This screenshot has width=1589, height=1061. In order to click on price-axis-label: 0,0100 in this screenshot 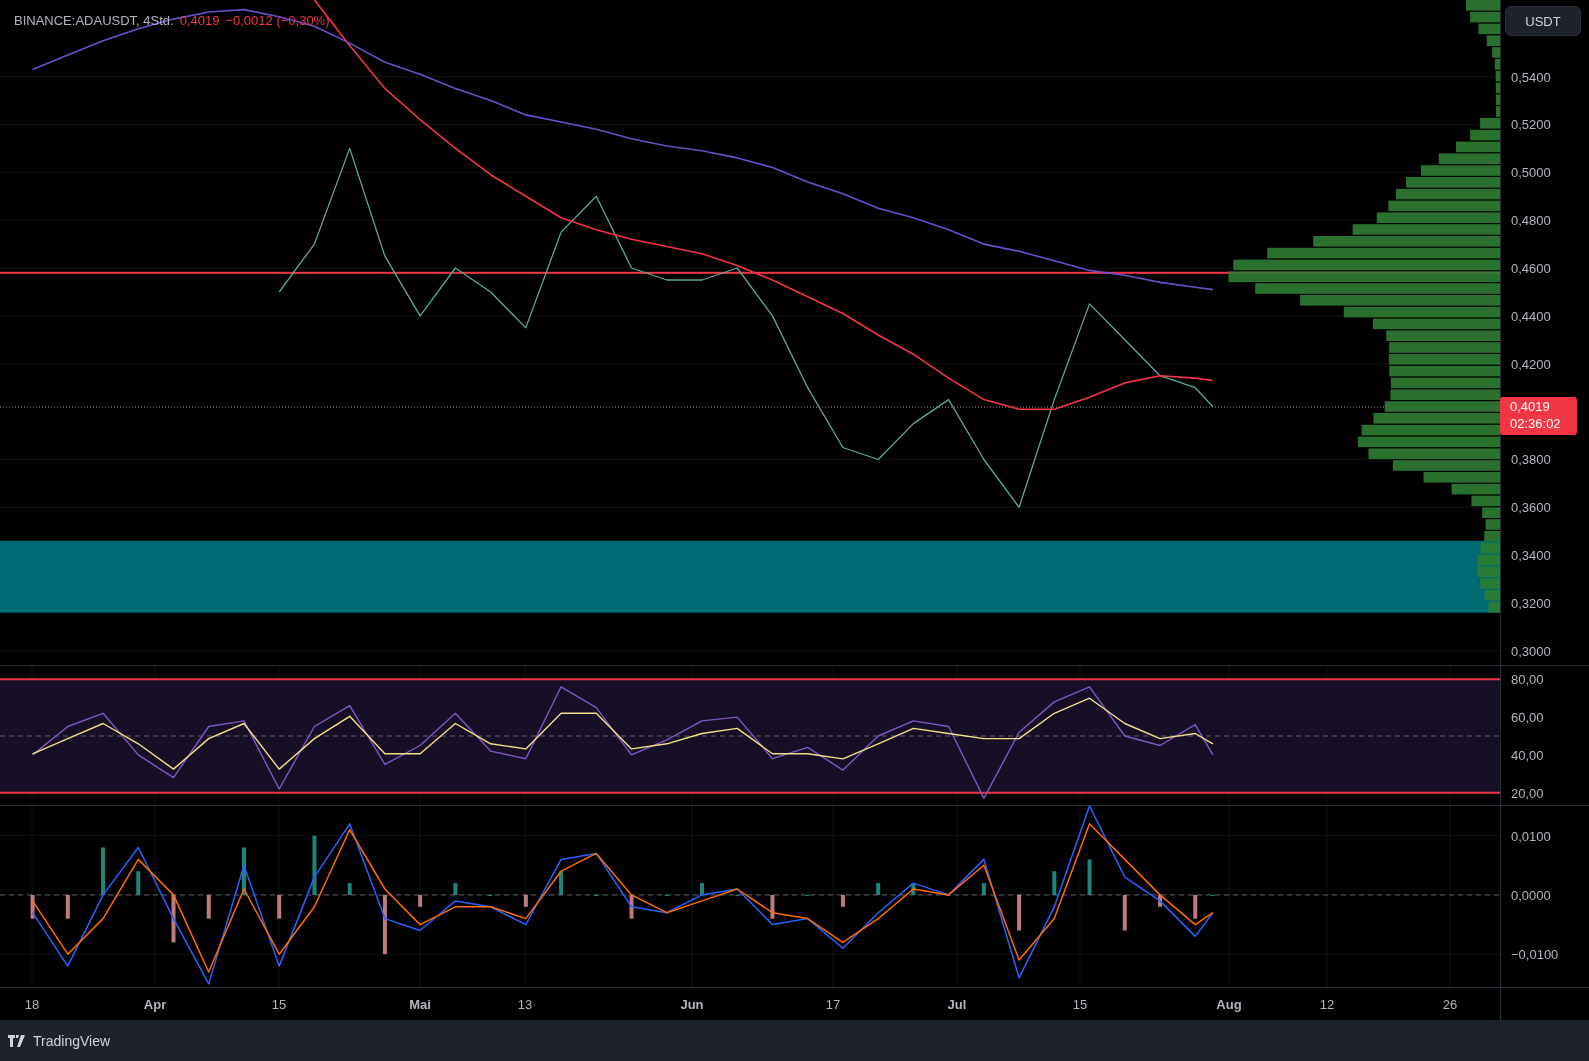, I will do `click(1531, 836)`.